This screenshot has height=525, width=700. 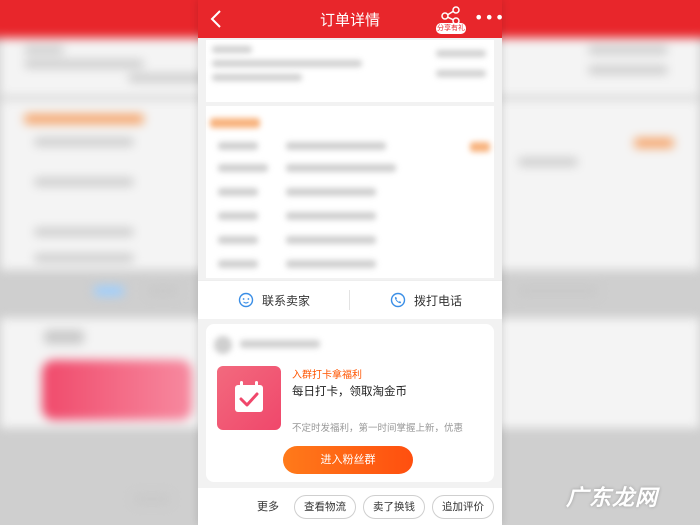 What do you see at coordinates (327, 375) in the screenshot?
I see `promo-tag: 入群打卡拿福利` at bounding box center [327, 375].